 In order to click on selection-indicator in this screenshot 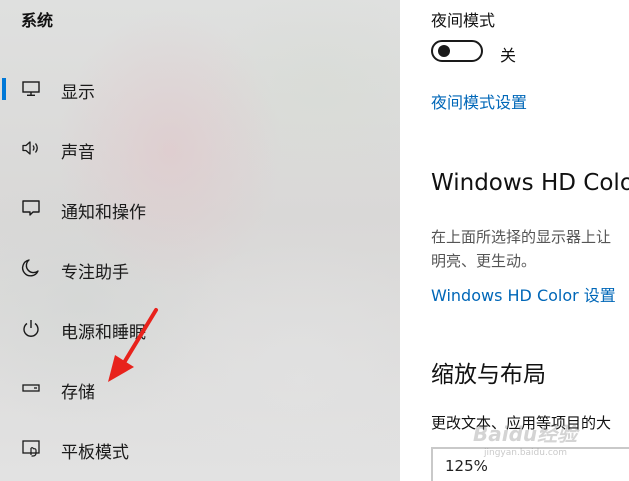, I will do `click(4, 89)`.